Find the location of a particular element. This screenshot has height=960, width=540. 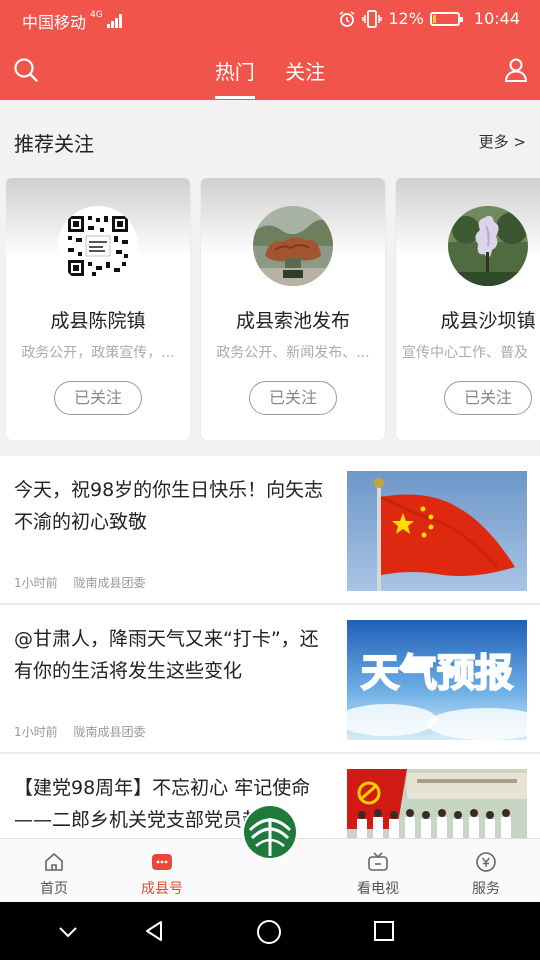

carrier-label: 中国移动 is located at coordinates (54, 22).